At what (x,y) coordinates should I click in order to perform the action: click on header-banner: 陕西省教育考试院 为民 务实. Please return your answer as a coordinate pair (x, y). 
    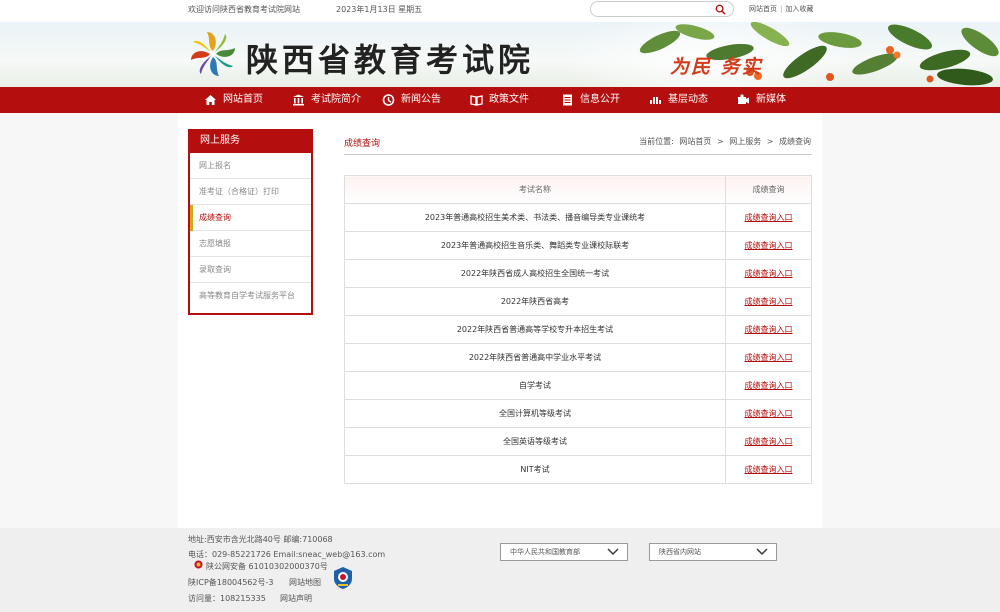
    Looking at the image, I should click on (500, 54).